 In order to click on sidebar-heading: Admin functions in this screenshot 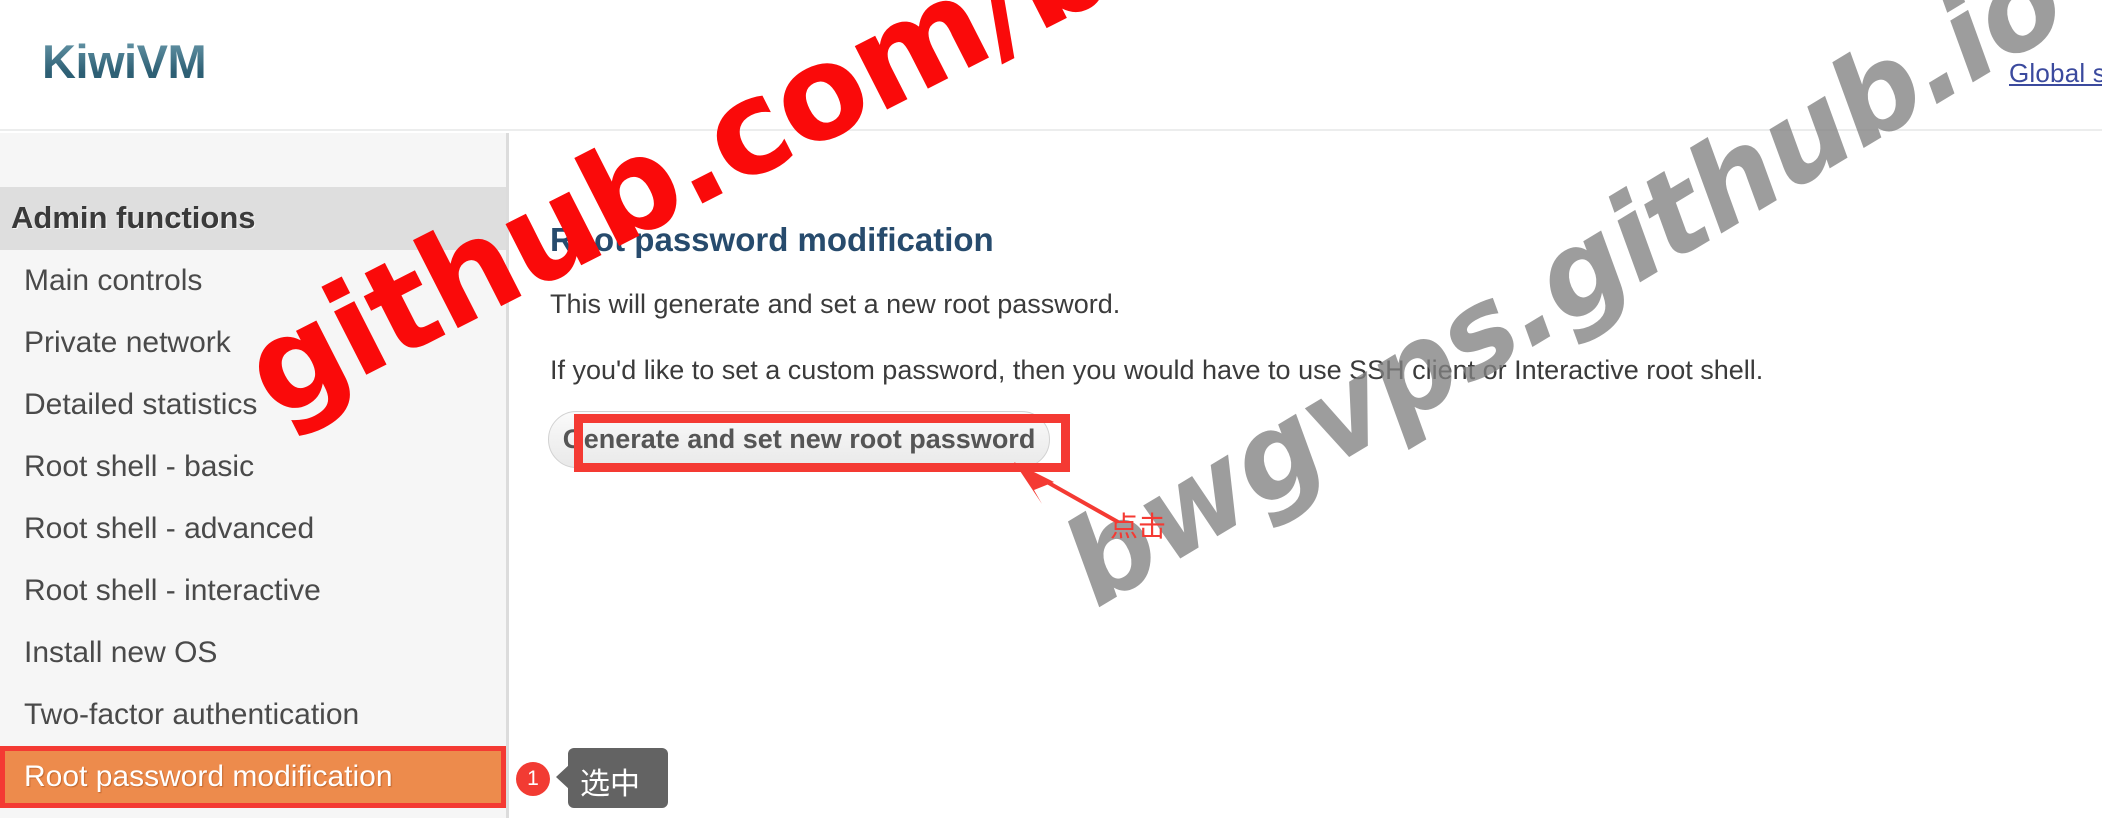, I will do `click(253, 218)`.